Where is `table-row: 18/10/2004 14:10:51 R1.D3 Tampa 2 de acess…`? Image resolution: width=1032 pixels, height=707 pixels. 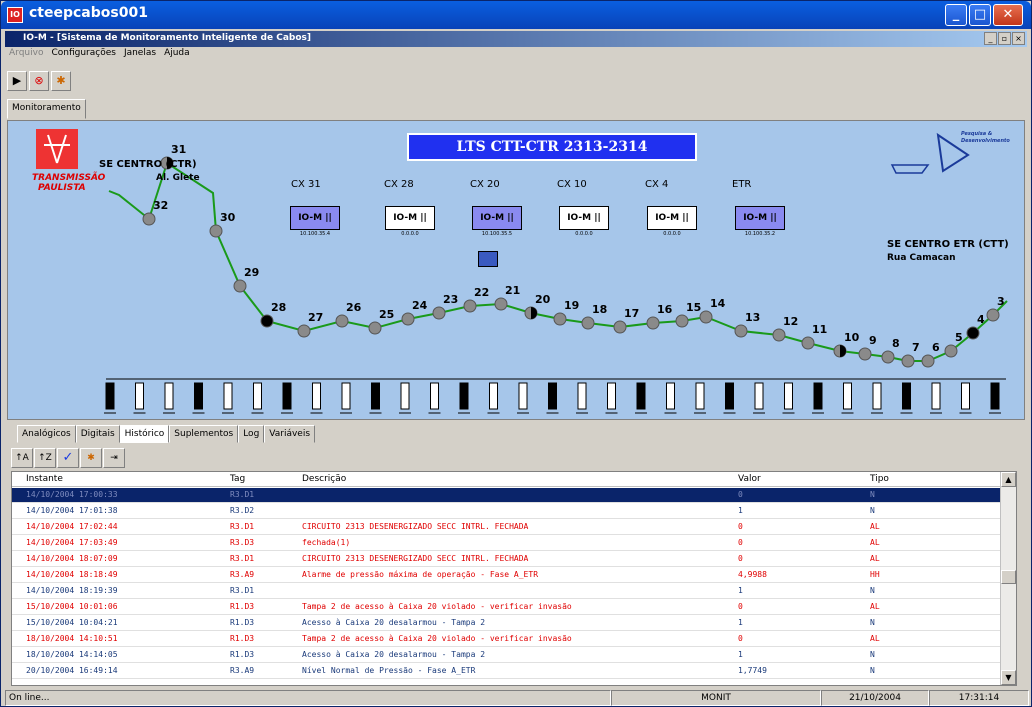 table-row: 18/10/2004 14:10:51 R1.D3 Tampa 2 de acess… is located at coordinates (507, 639).